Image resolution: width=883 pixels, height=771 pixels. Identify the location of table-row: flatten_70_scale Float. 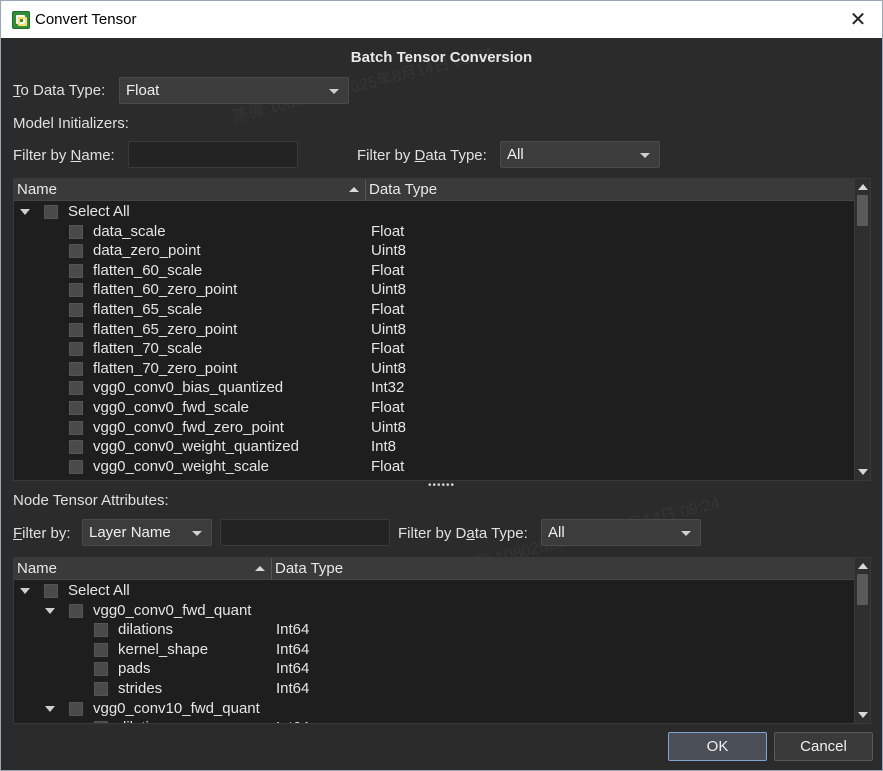
(435, 349).